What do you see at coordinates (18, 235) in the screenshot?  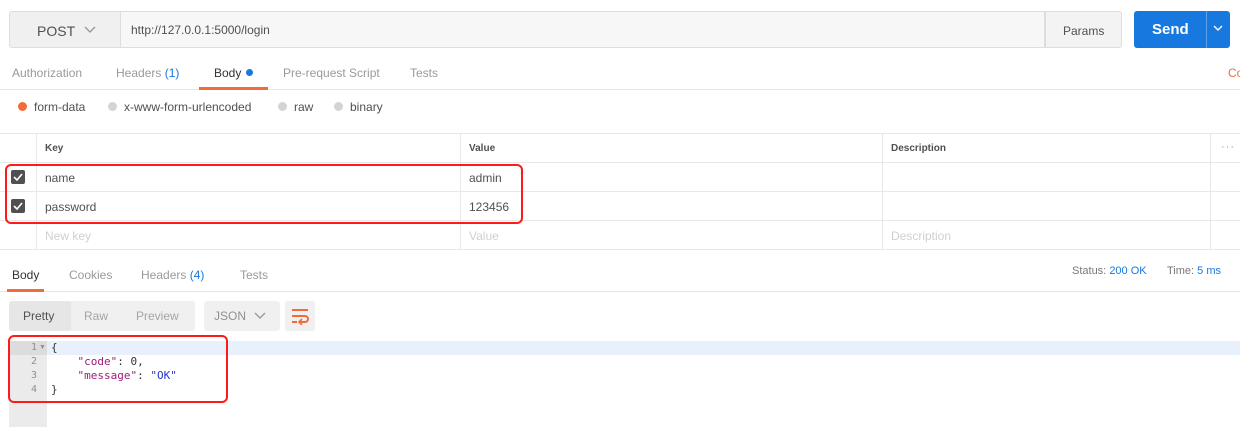 I see `checkbox-cell` at bounding box center [18, 235].